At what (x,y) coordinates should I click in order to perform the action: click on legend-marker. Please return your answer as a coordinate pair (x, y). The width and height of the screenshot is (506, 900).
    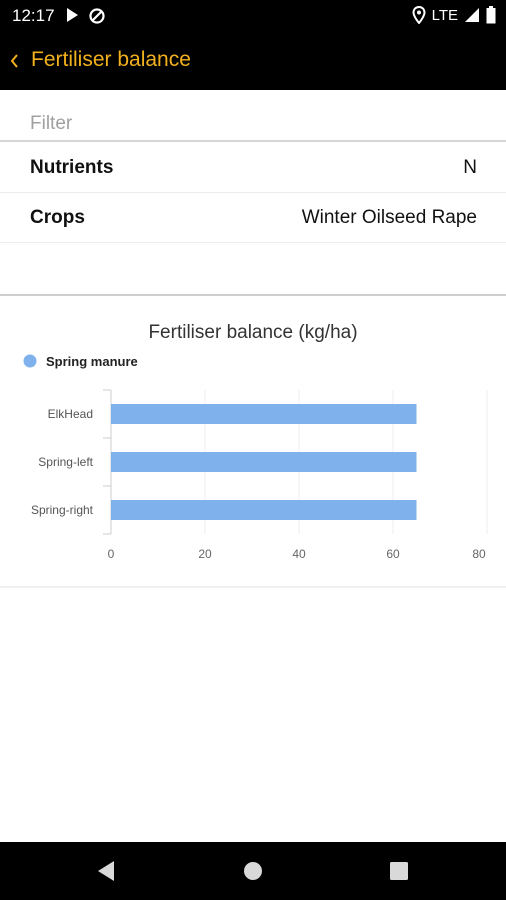
    Looking at the image, I should click on (30, 361).